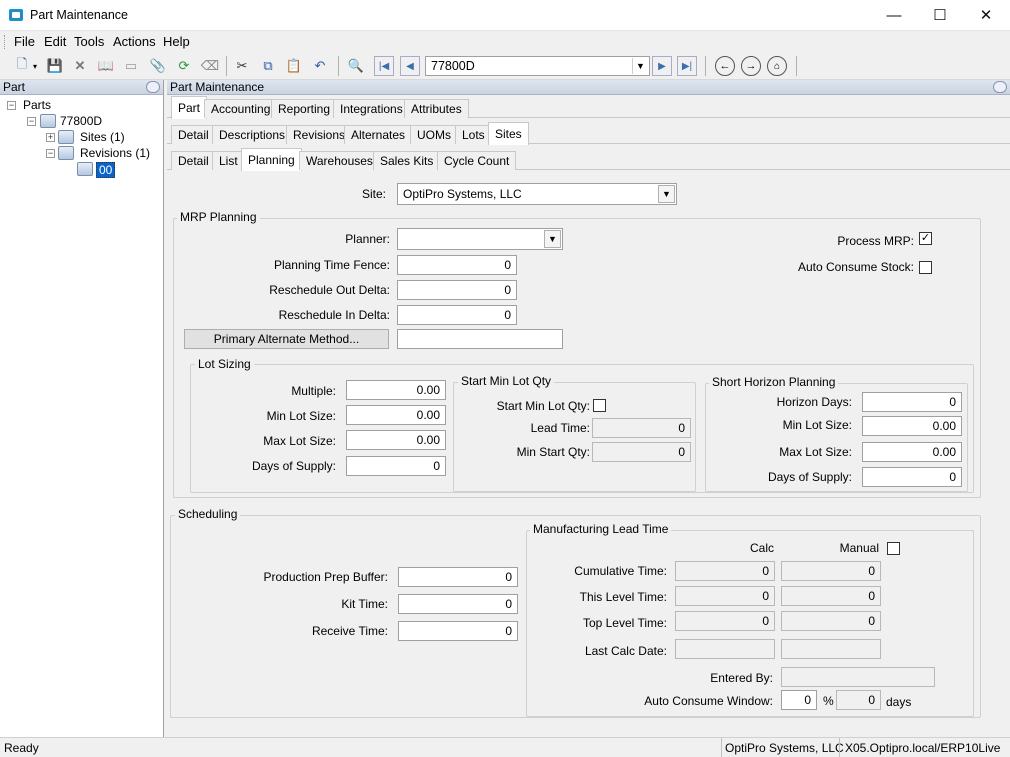 The width and height of the screenshot is (1010, 757). What do you see at coordinates (371, 108) in the screenshot?
I see `tab-integrations: Integrations` at bounding box center [371, 108].